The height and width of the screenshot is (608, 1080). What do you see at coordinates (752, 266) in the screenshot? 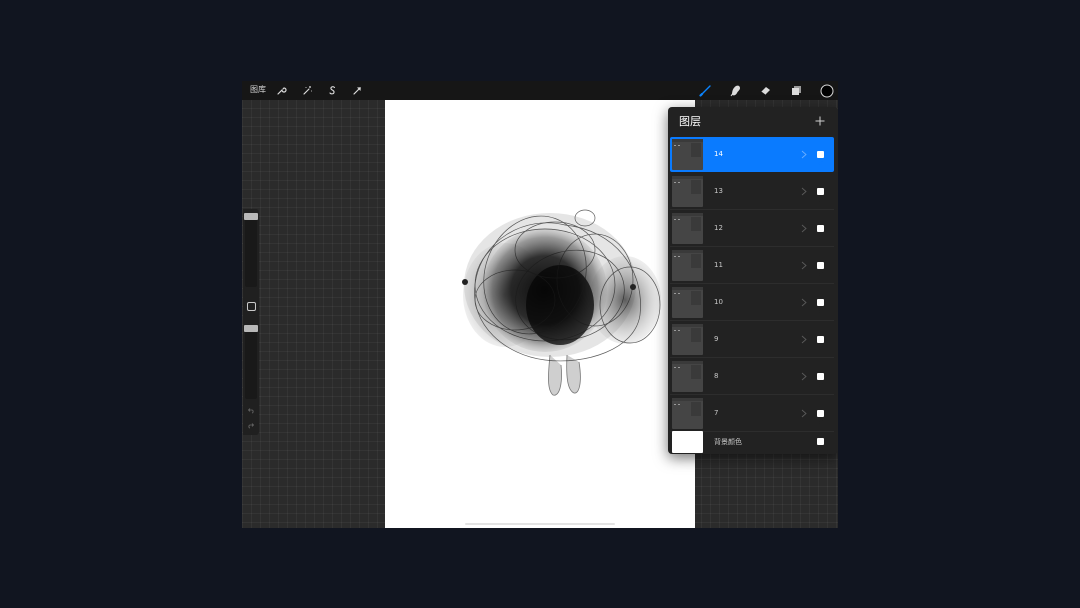
I see `layer-row: 11` at bounding box center [752, 266].